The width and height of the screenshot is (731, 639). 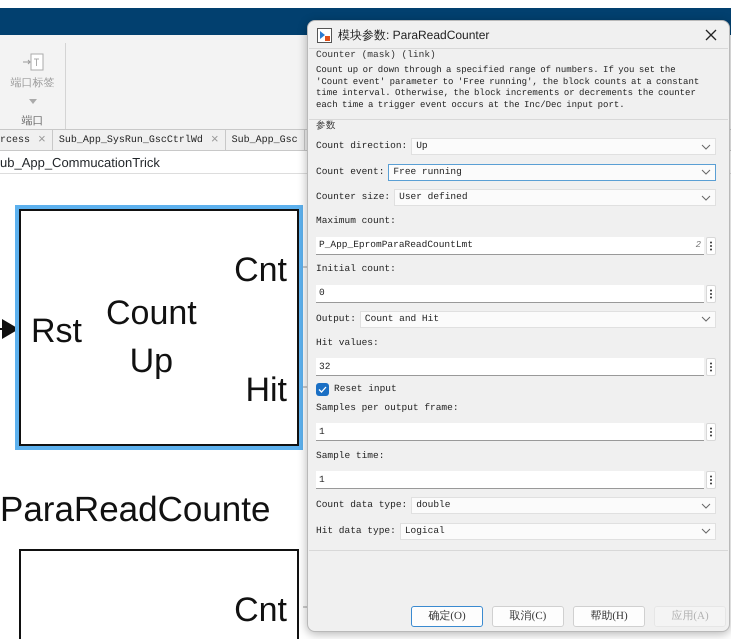 What do you see at coordinates (555, 197) in the screenshot?
I see `dropdown: User defined` at bounding box center [555, 197].